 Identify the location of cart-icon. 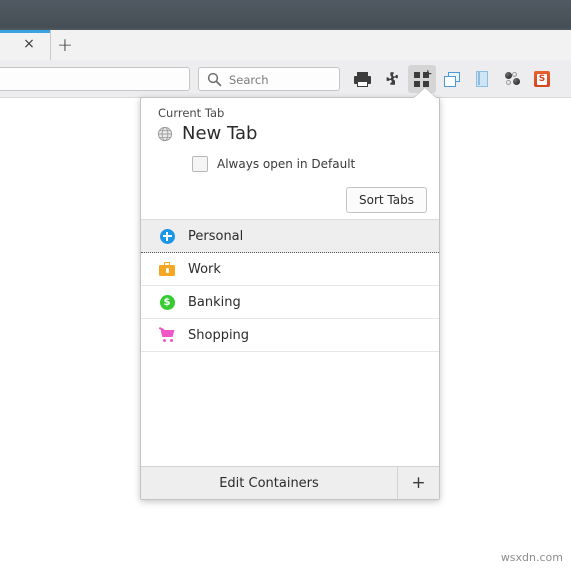
(167, 335).